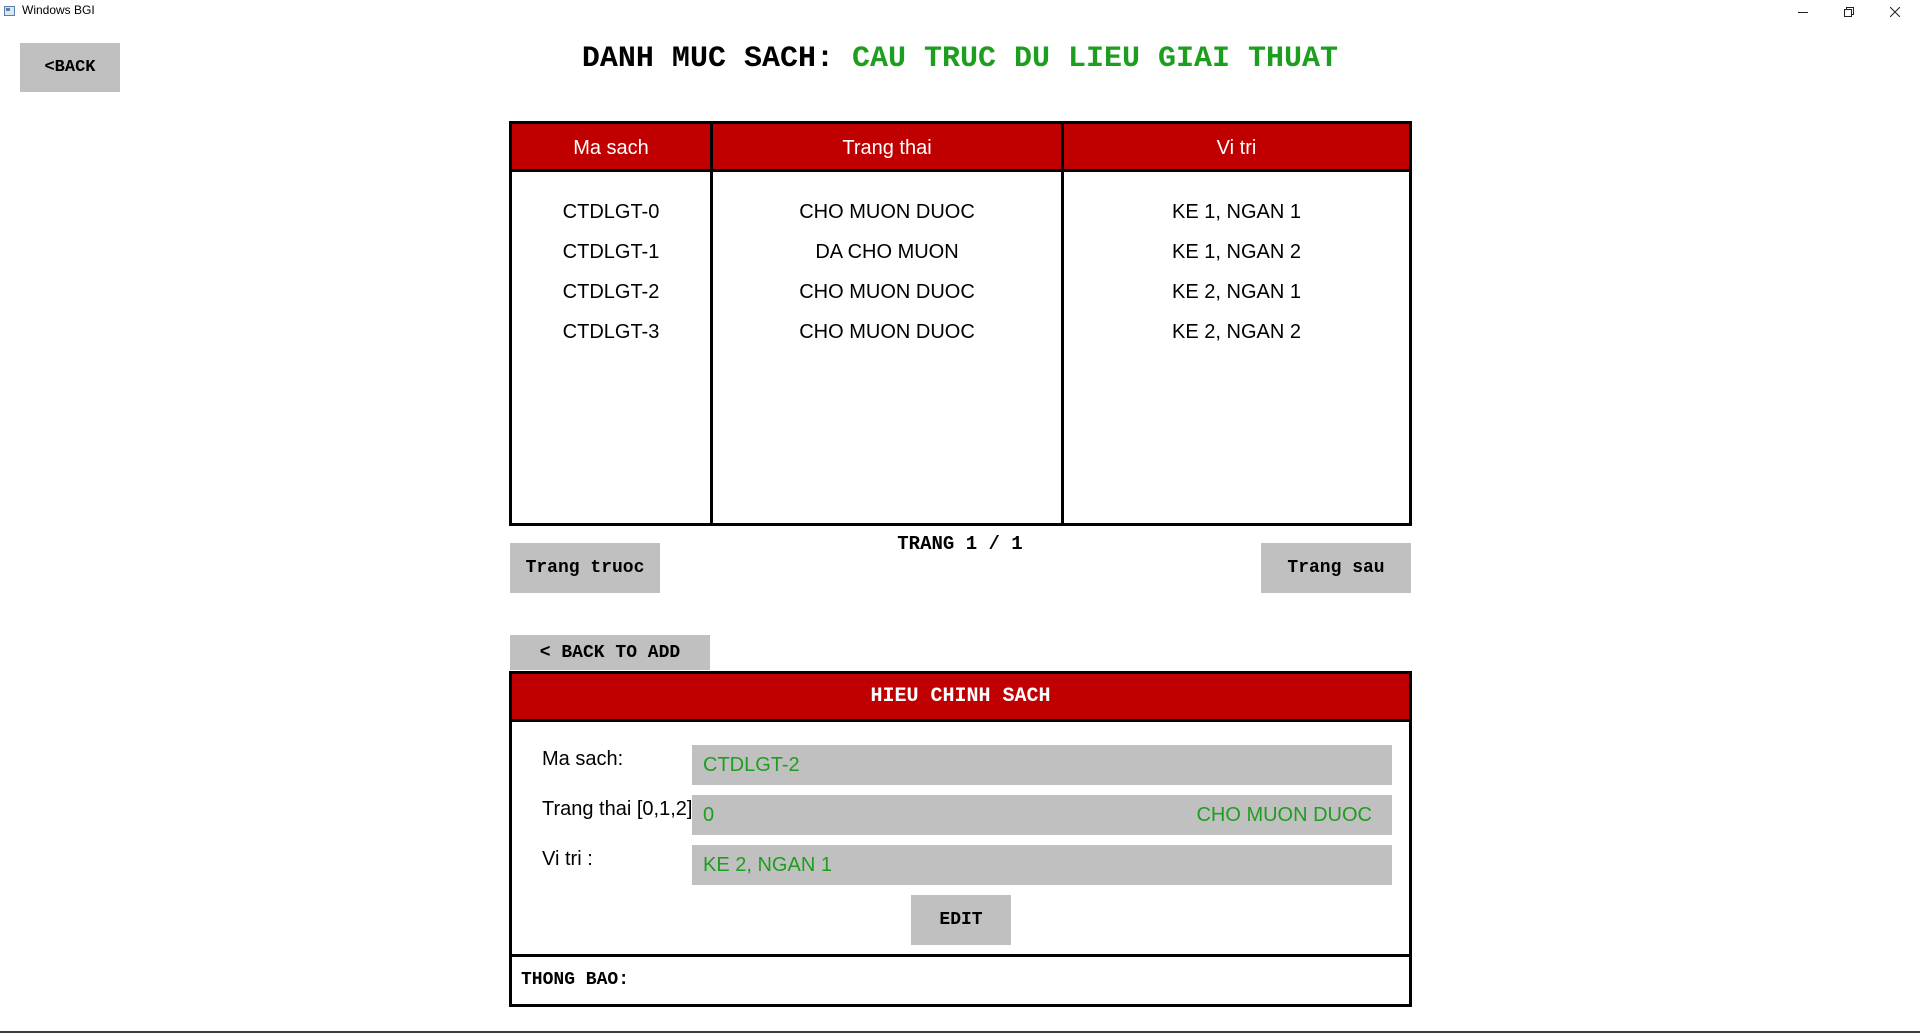 The height and width of the screenshot is (1033, 1920). Describe the element at coordinates (1849, 11) in the screenshot. I see `restore-icon` at that location.